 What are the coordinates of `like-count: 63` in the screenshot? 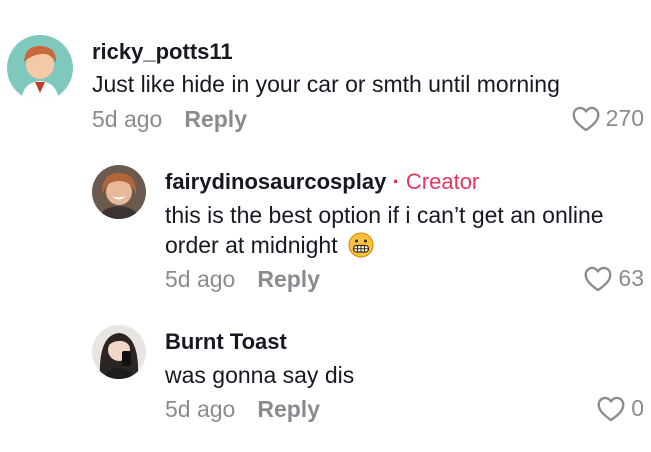 It's located at (631, 278).